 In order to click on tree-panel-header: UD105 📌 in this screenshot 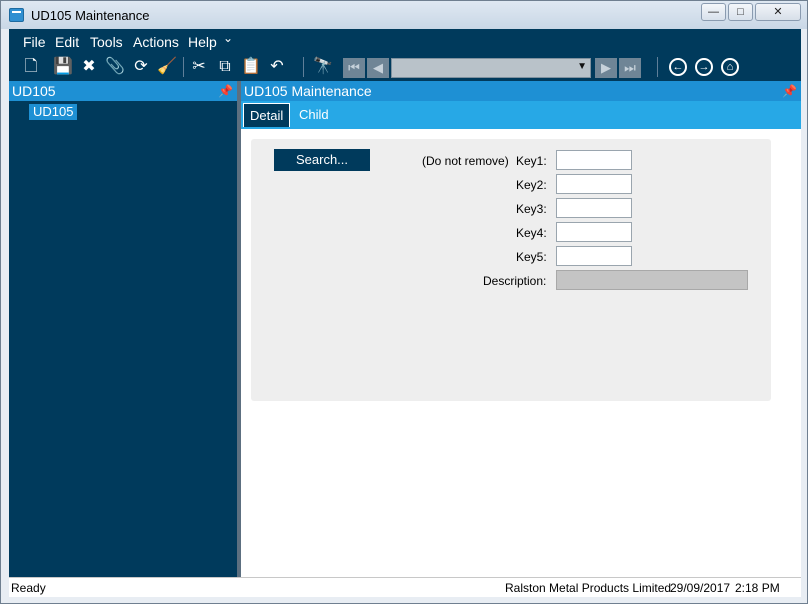, I will do `click(123, 91)`.